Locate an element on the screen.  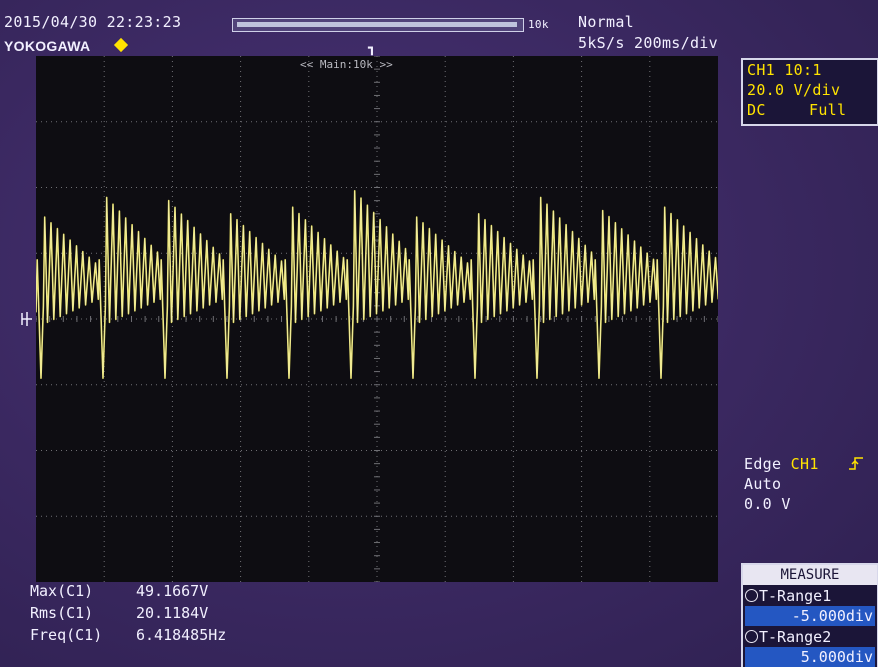
t-range2-value-text: 5.000div is located at coordinates (836, 657).